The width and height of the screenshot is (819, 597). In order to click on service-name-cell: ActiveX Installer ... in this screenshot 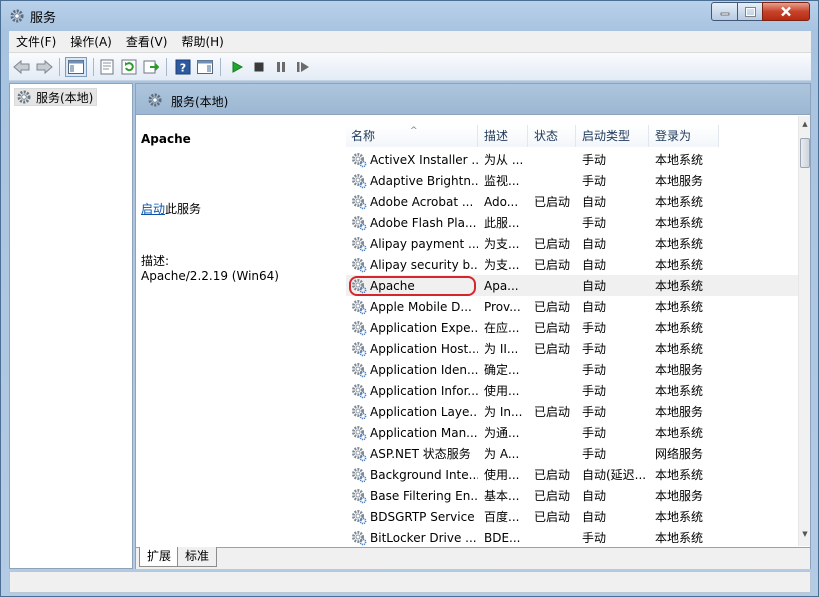, I will do `click(412, 160)`.